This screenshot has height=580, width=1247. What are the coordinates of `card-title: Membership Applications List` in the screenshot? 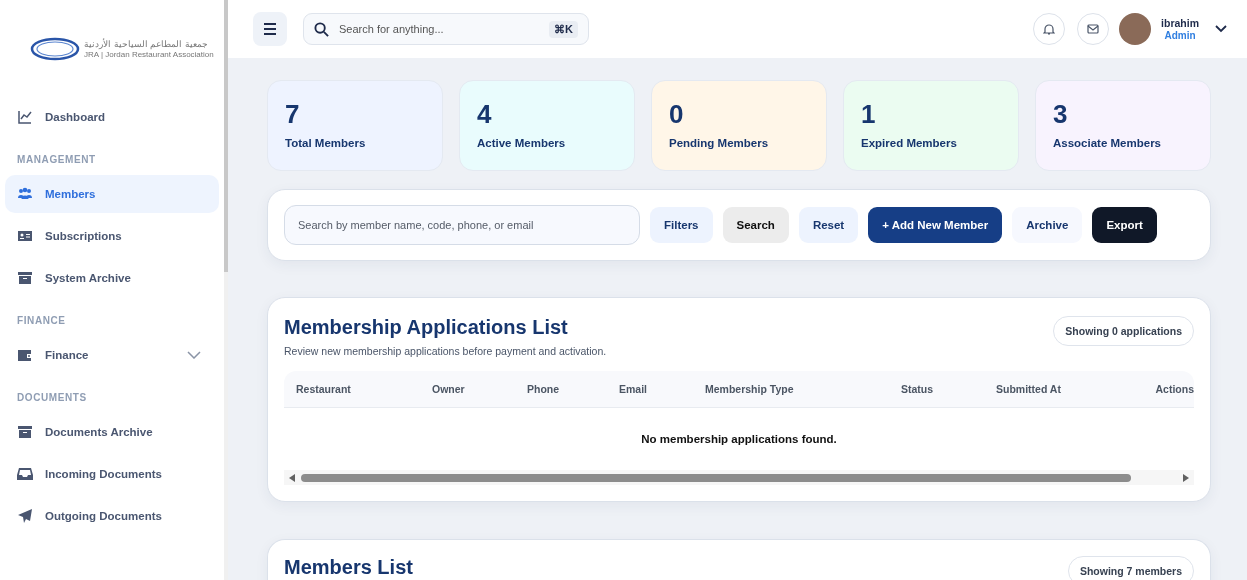 It's located at (426, 327).